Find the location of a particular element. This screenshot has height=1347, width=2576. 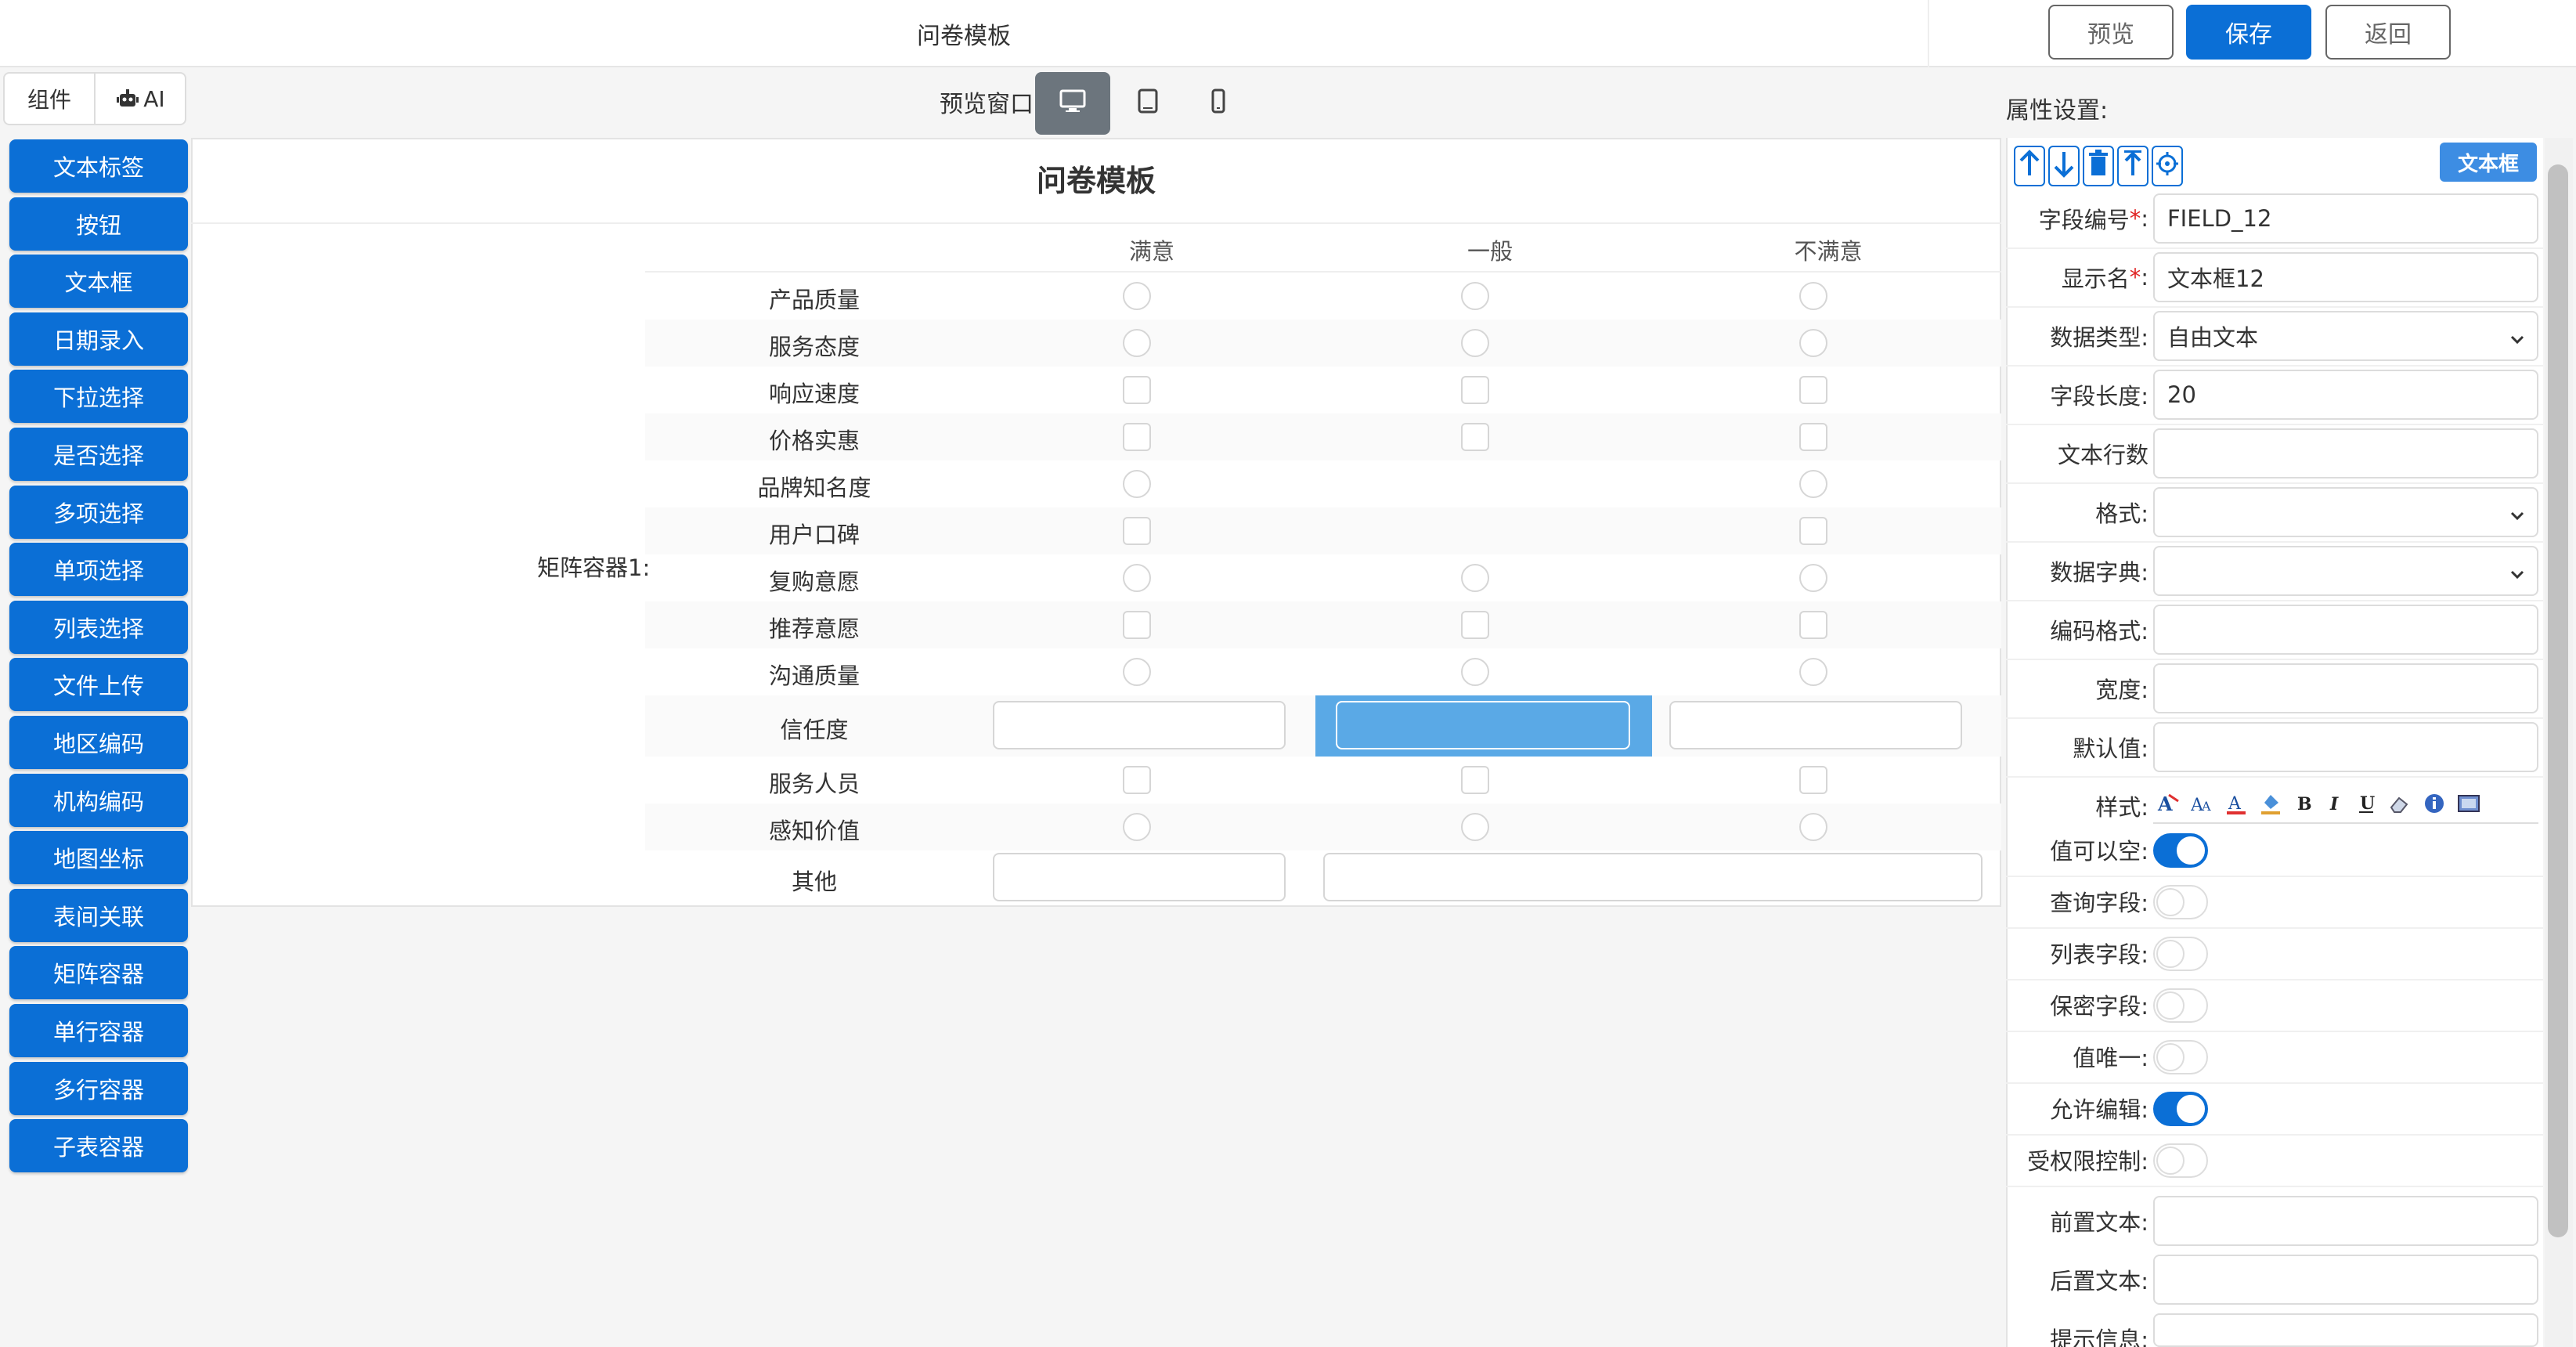

tab-components: 组件 is located at coordinates (49, 99).